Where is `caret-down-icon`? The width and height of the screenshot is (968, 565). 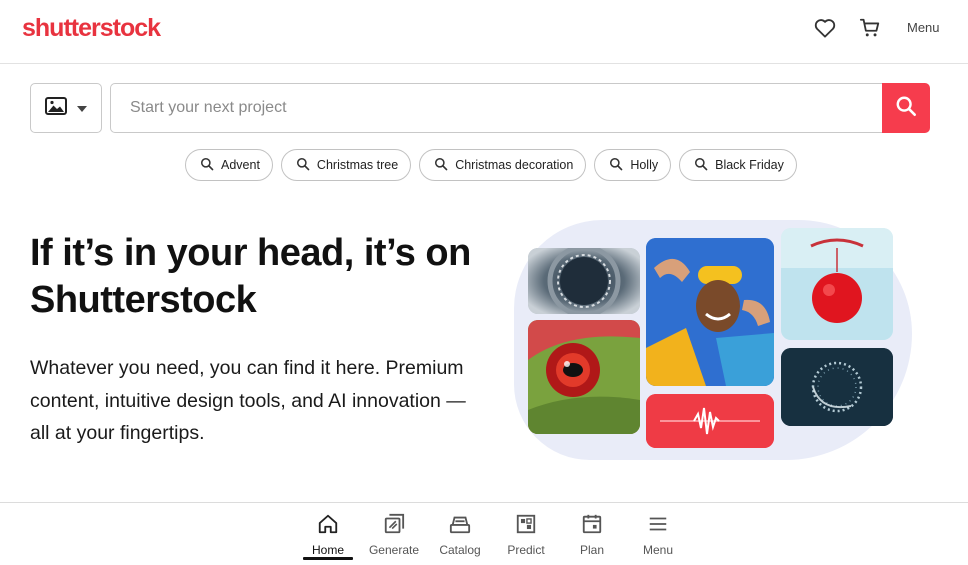
caret-down-icon is located at coordinates (82, 108).